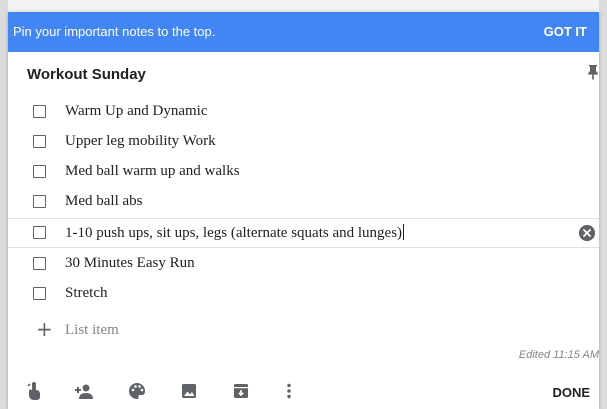 The image size is (607, 409). What do you see at coordinates (303, 331) in the screenshot?
I see `add-list-item: + List item` at bounding box center [303, 331].